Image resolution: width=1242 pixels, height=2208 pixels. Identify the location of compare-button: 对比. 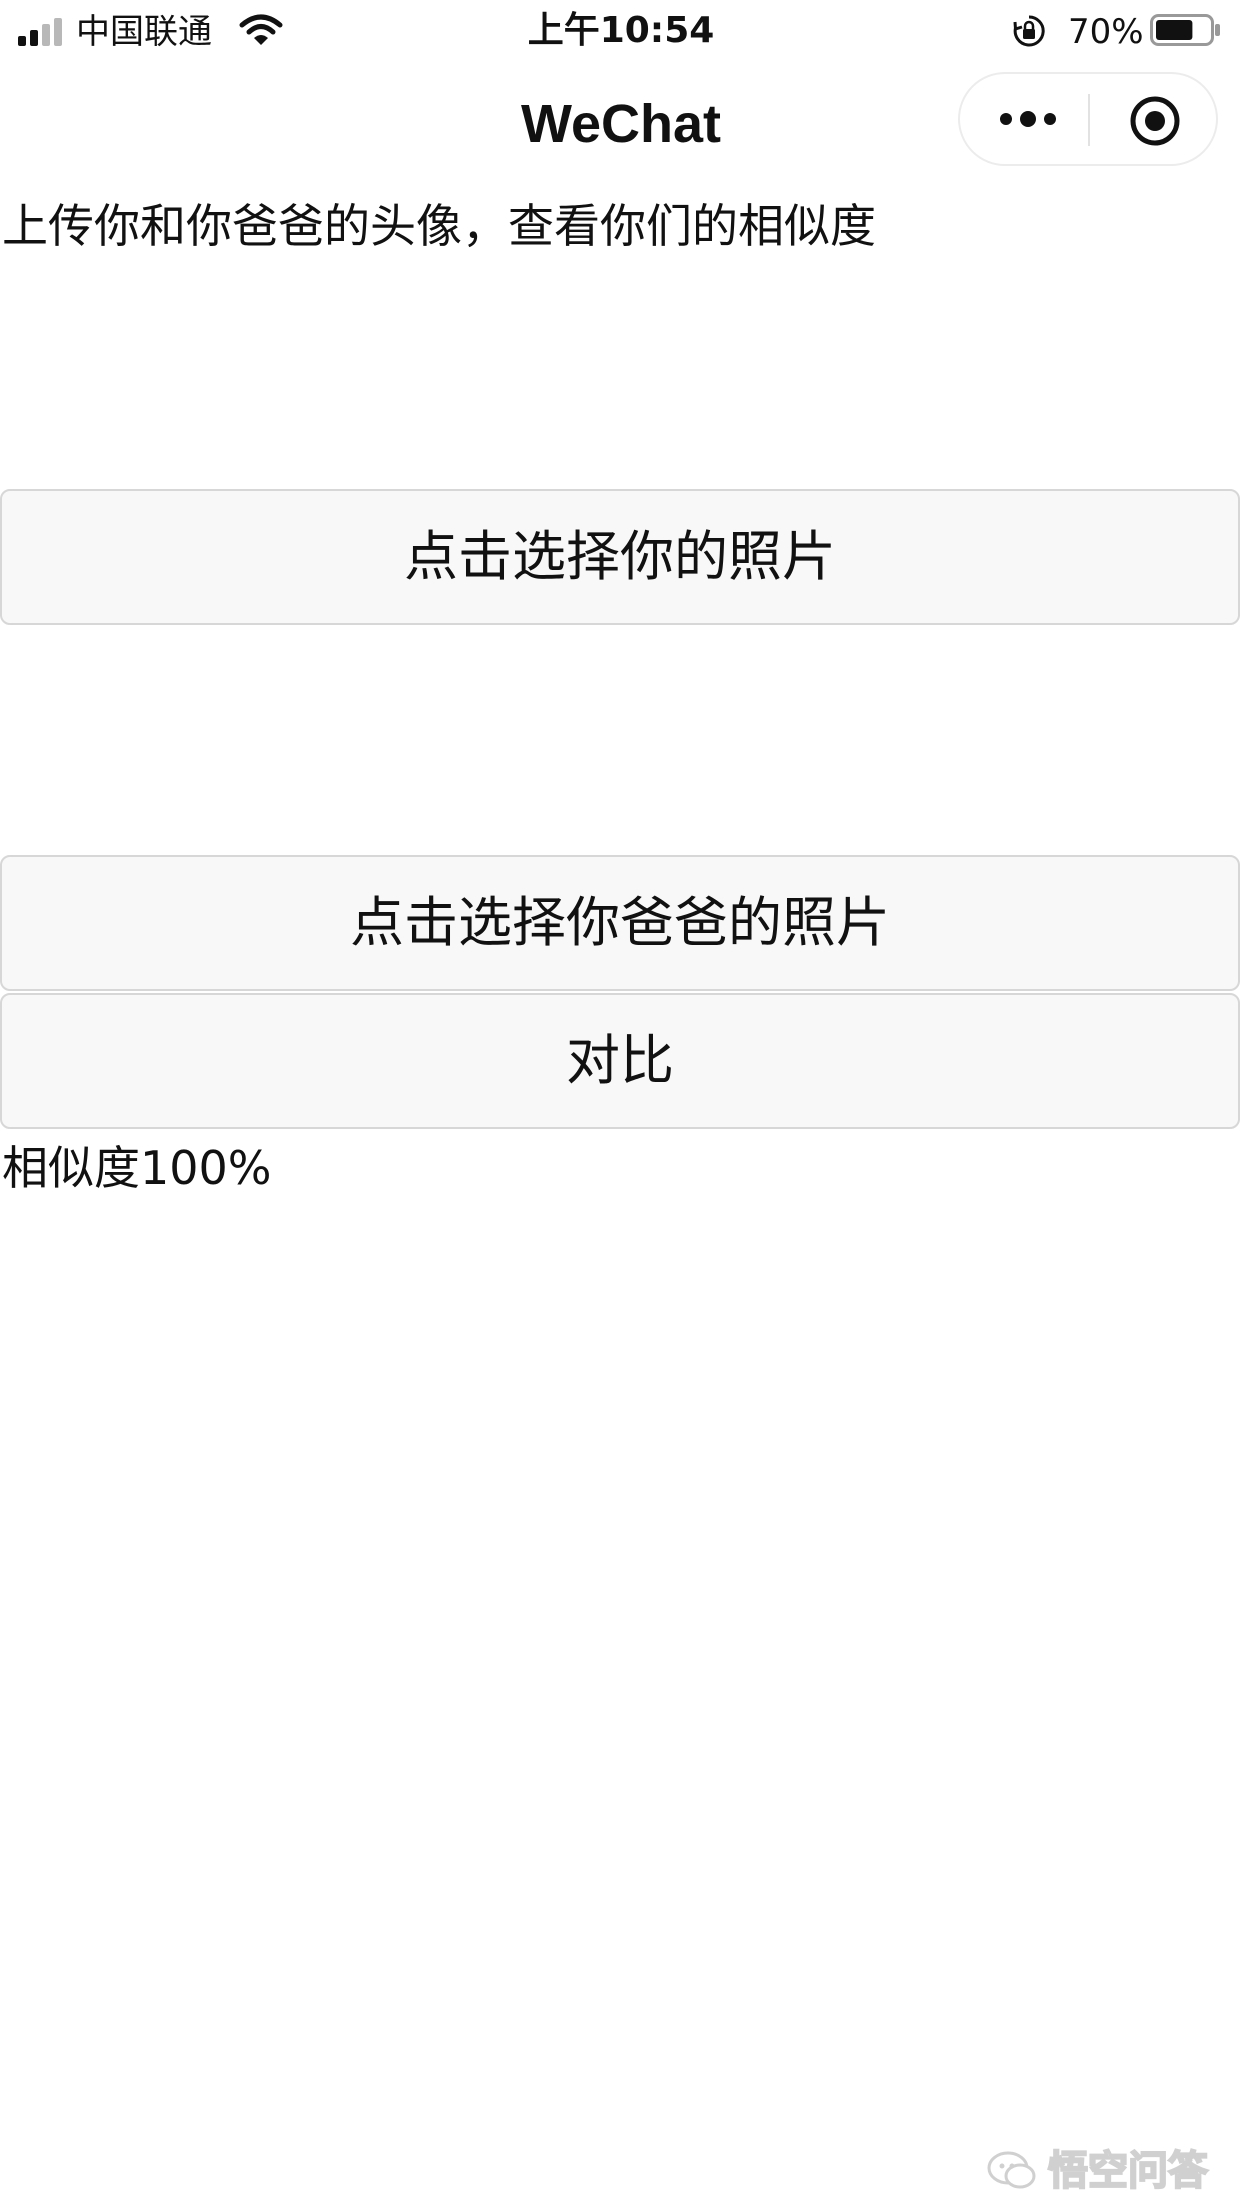
(620, 1061).